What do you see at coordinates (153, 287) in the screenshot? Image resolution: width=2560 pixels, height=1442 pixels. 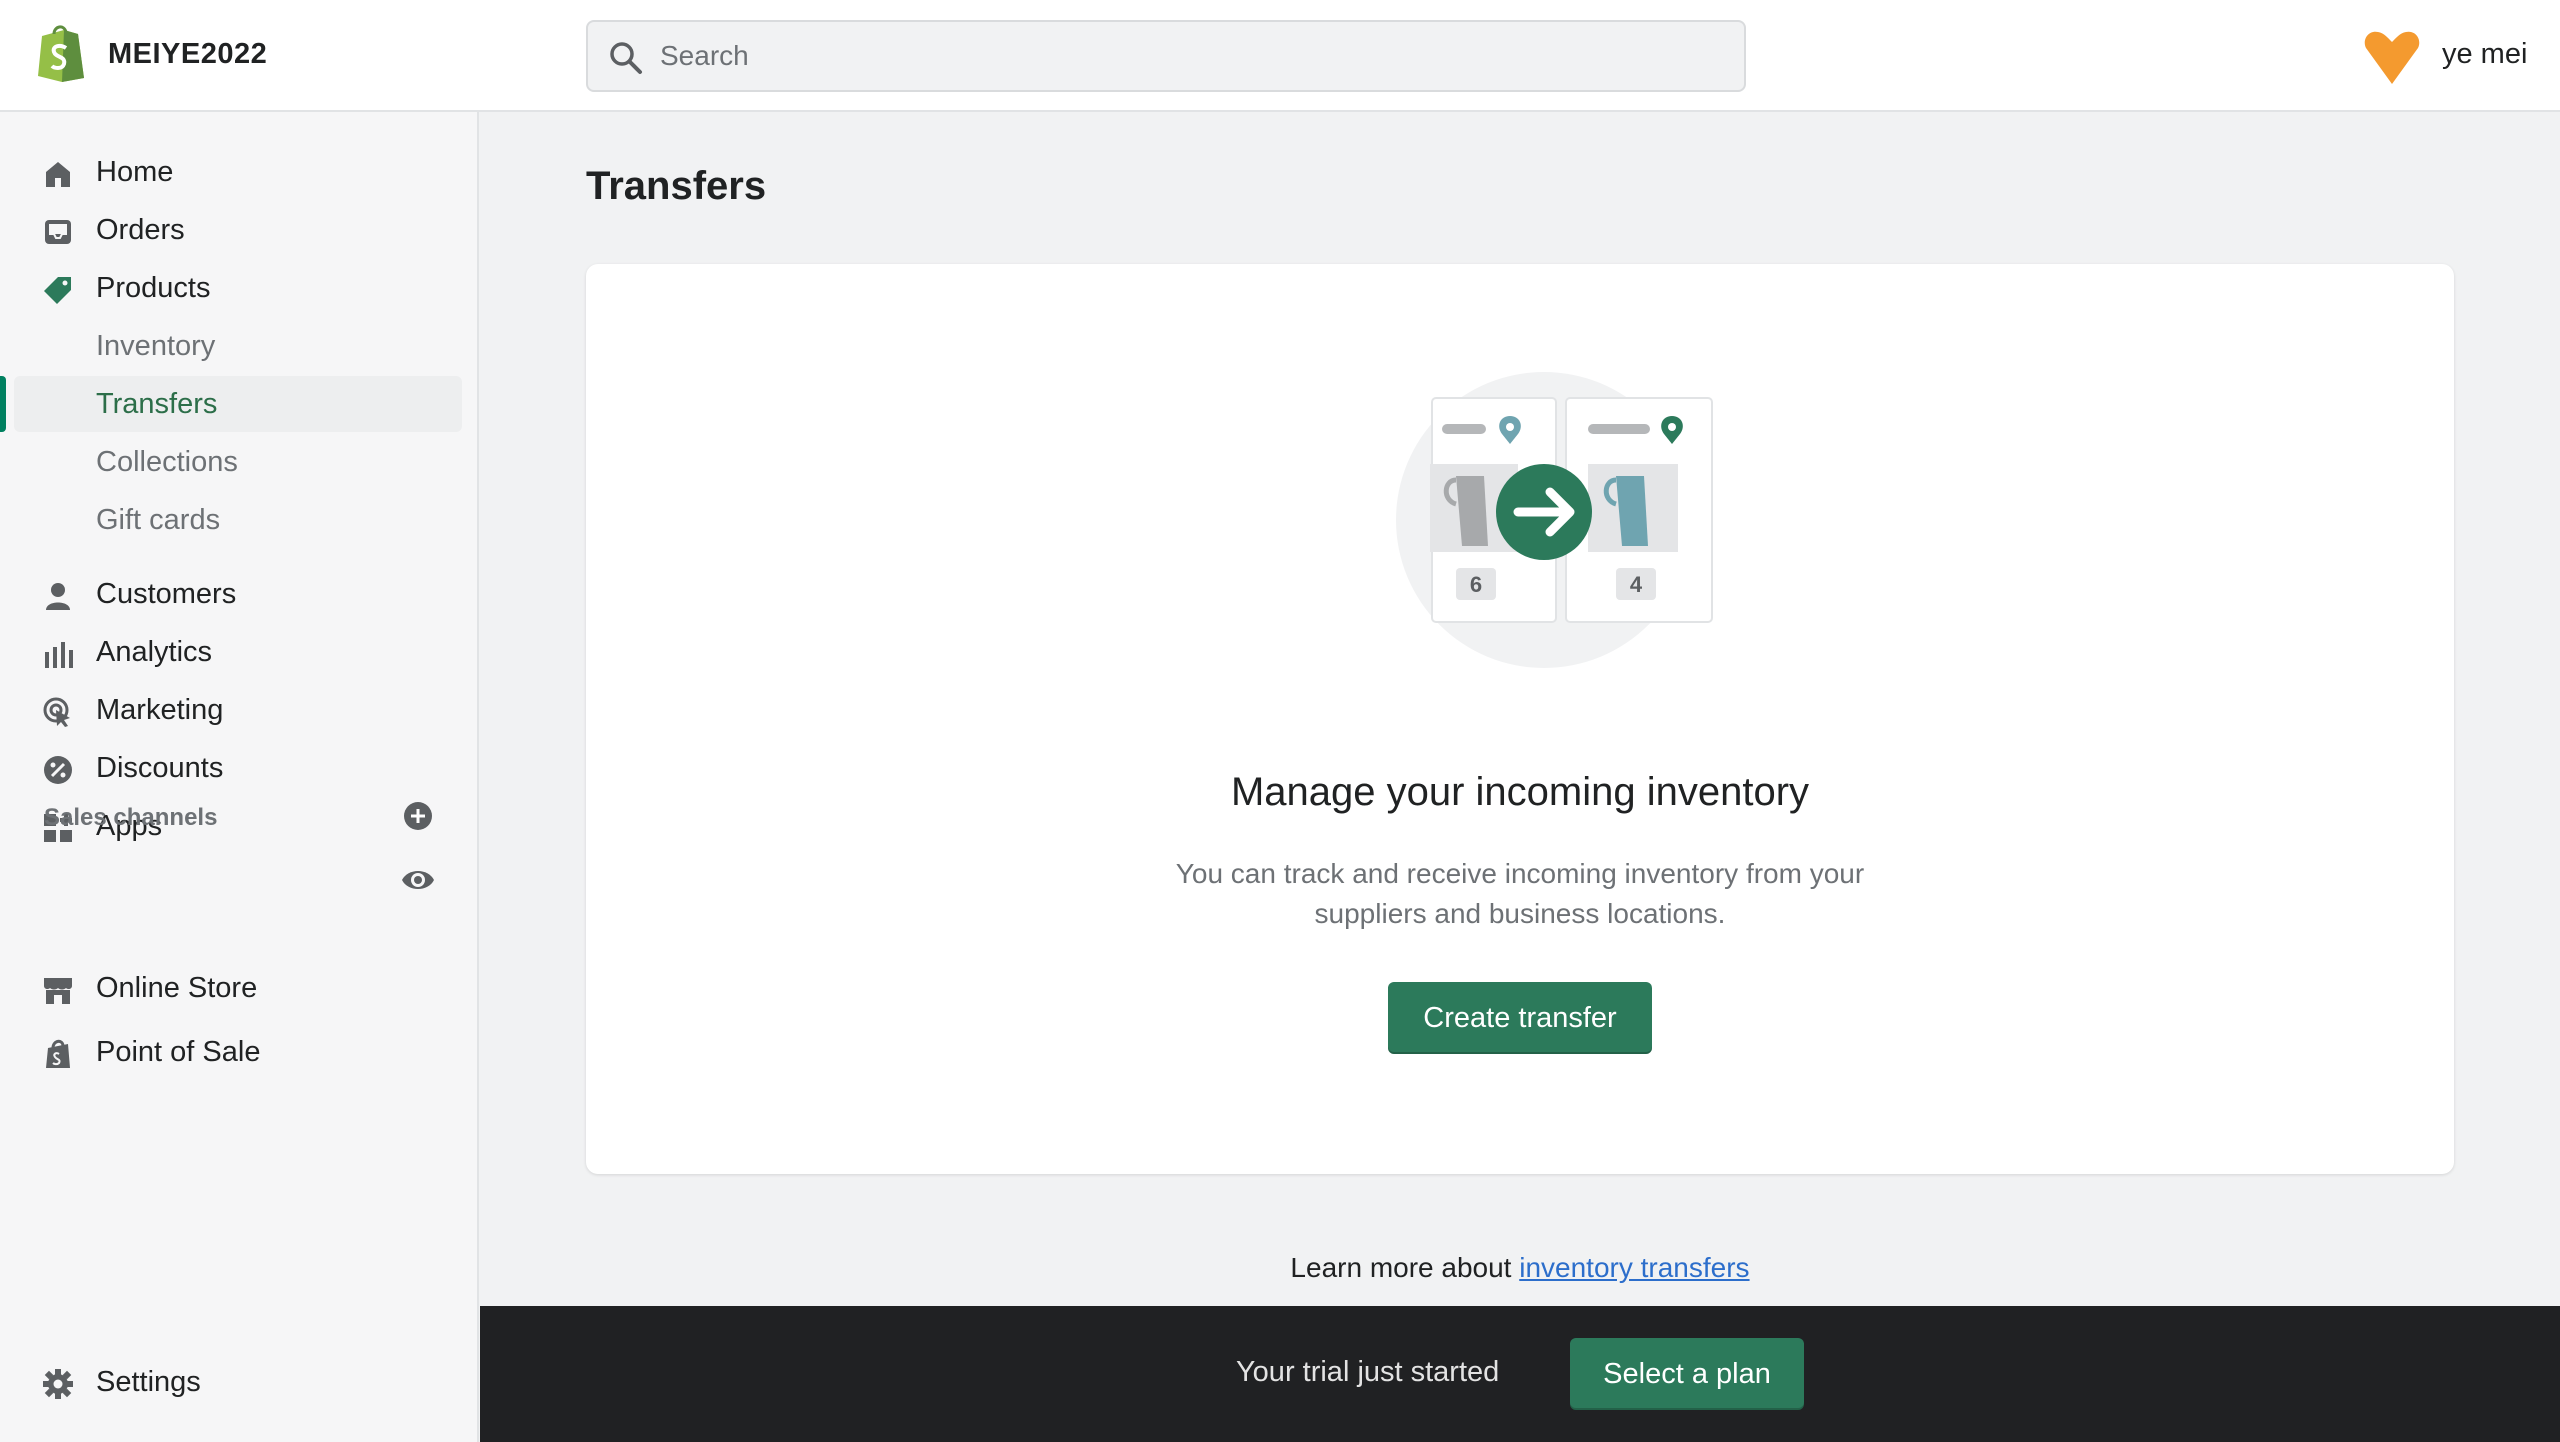 I see `sidebar-item-label: Products` at bounding box center [153, 287].